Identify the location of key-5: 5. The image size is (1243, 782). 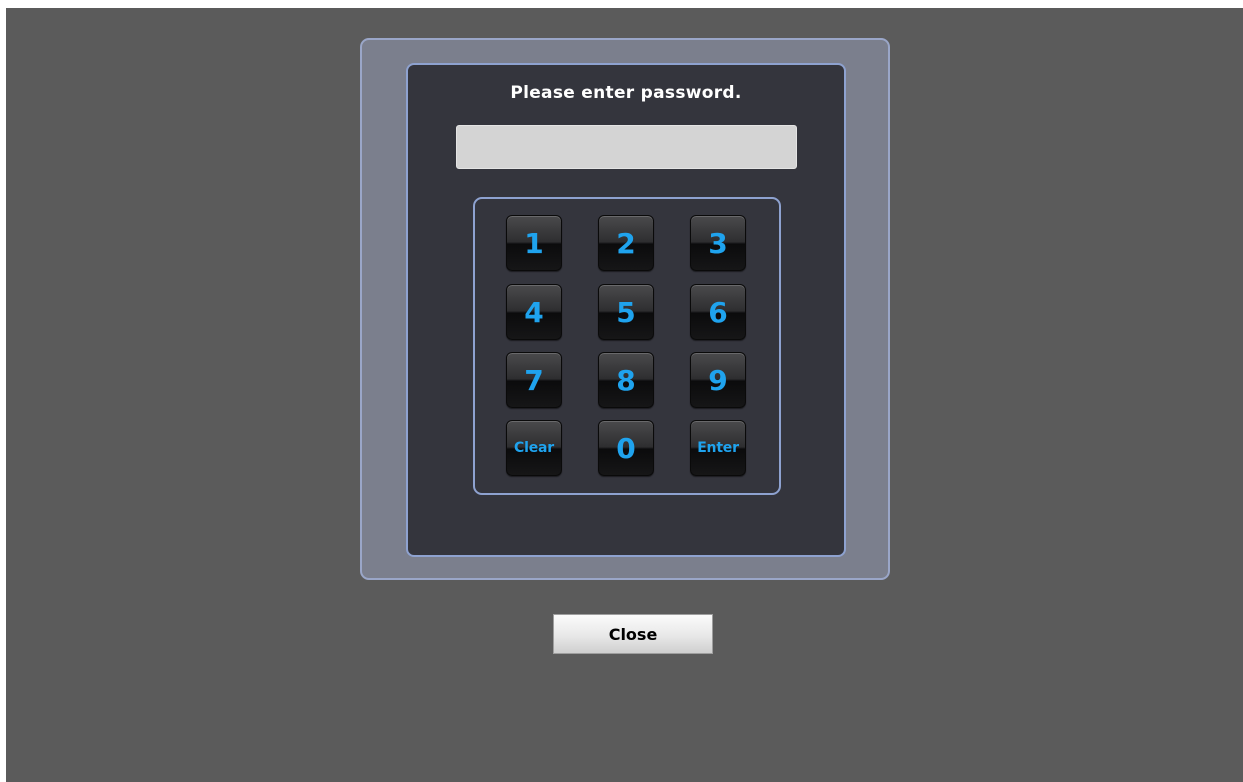
(626, 312).